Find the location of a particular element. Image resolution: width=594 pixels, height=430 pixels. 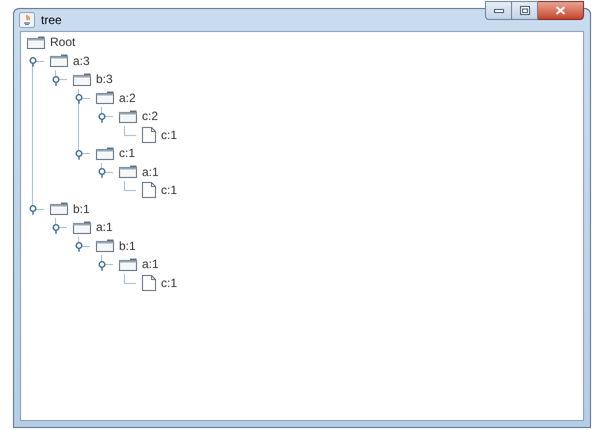

window-title: tree is located at coordinates (51, 20).